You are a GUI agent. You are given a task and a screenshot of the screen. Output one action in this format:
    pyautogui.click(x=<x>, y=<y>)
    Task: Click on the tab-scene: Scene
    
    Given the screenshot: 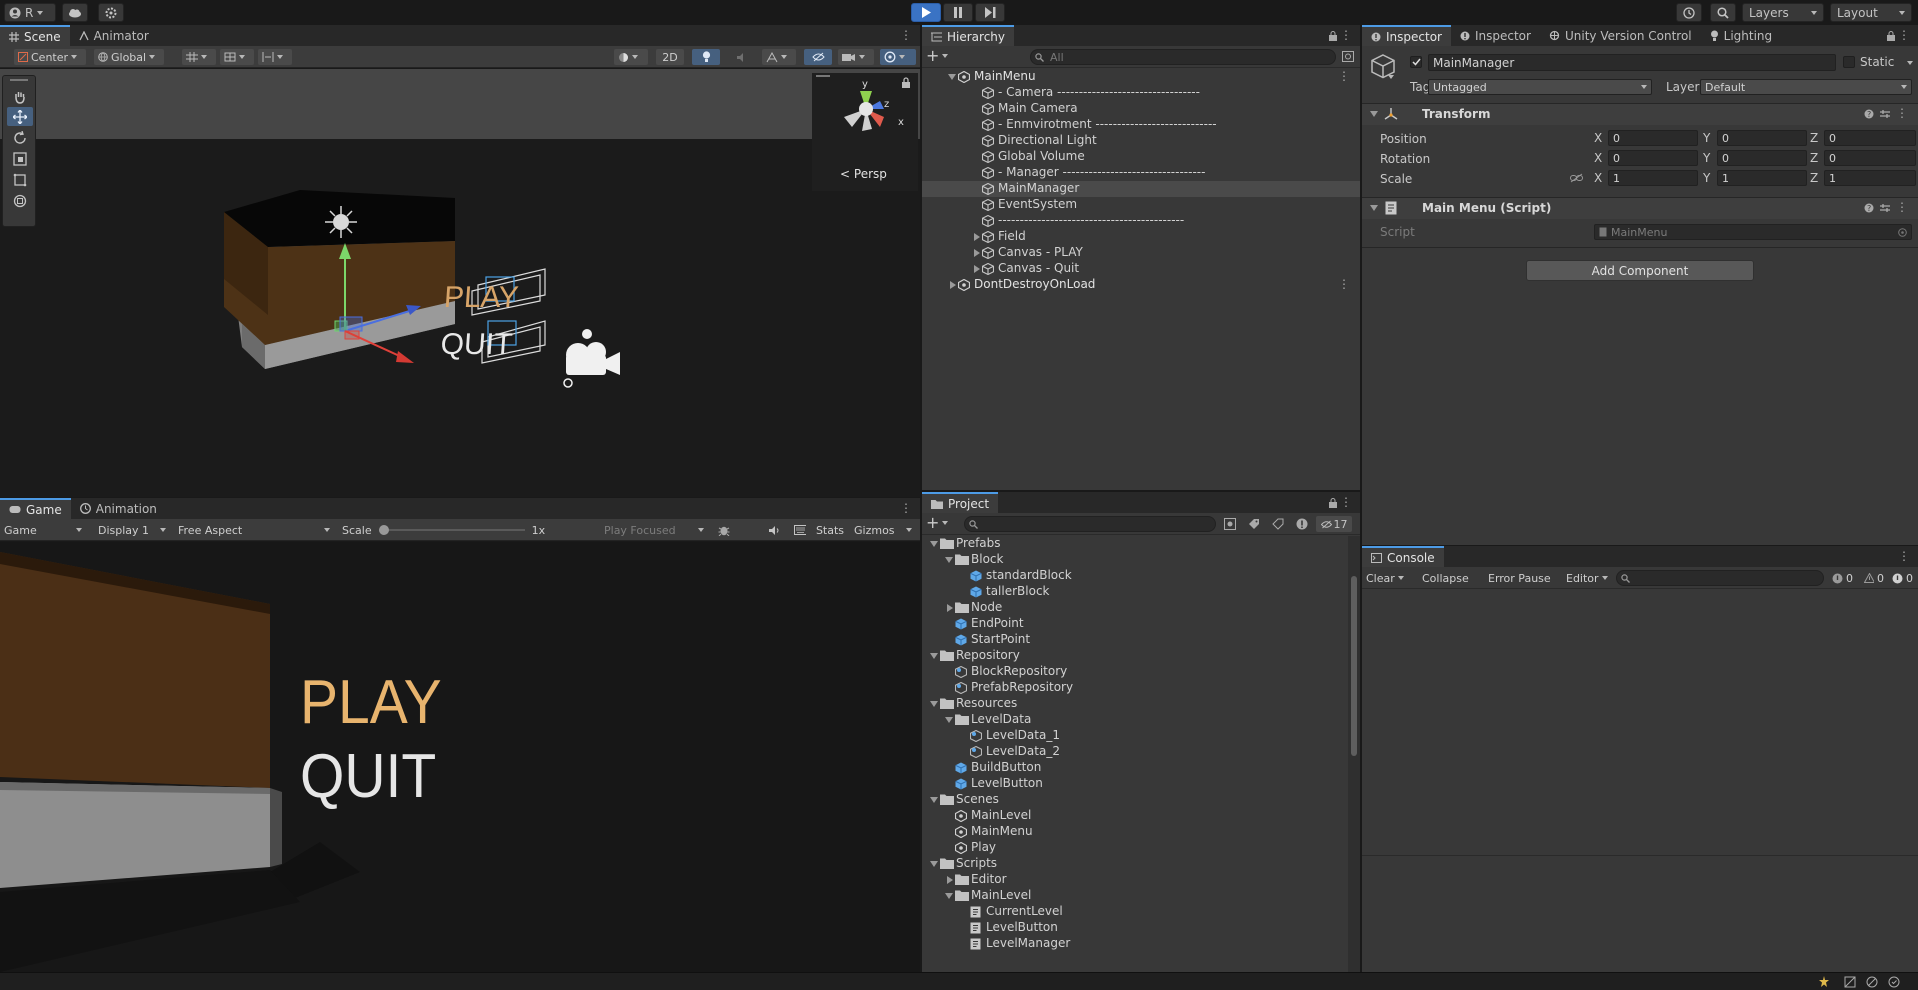 What is the action you would take?
    pyautogui.click(x=35, y=35)
    